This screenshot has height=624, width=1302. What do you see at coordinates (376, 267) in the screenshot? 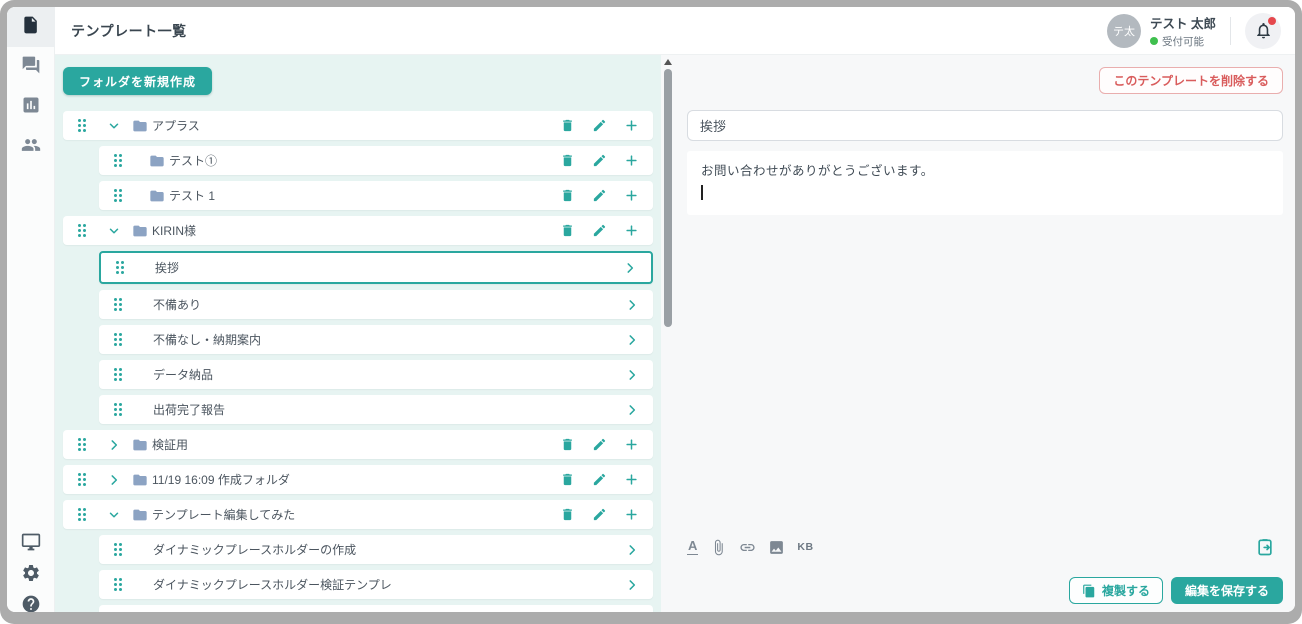
I see `template-row: 挨拶` at bounding box center [376, 267].